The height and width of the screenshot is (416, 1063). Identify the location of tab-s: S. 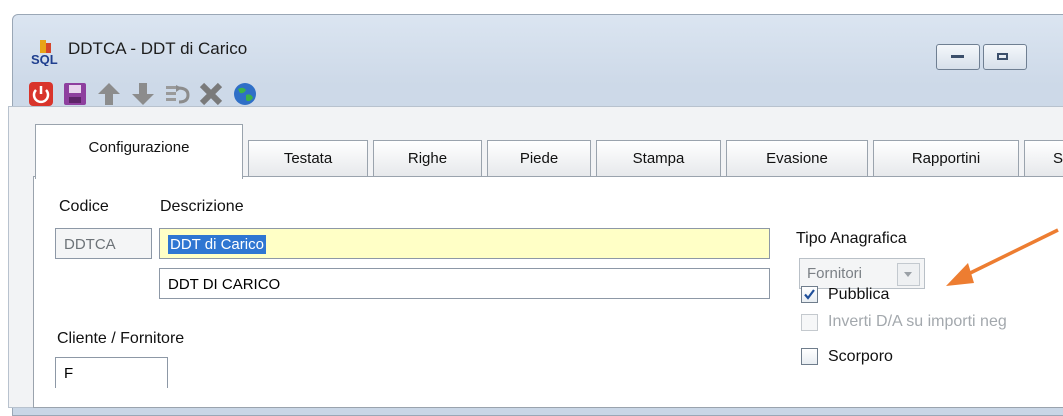
(1043, 158).